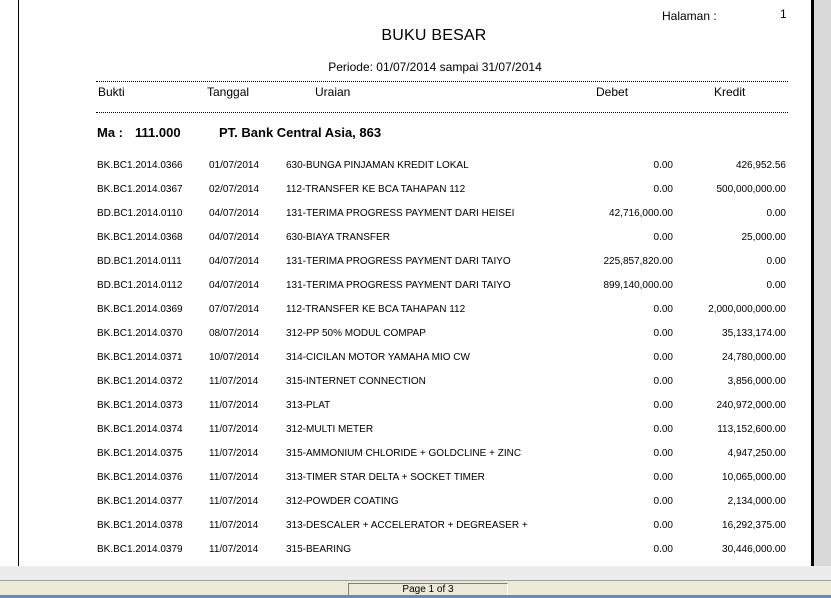 Image resolution: width=831 pixels, height=598 pixels. What do you see at coordinates (140, 477) in the screenshot?
I see `cell-bukti: BK.BC1.2014.0376` at bounding box center [140, 477].